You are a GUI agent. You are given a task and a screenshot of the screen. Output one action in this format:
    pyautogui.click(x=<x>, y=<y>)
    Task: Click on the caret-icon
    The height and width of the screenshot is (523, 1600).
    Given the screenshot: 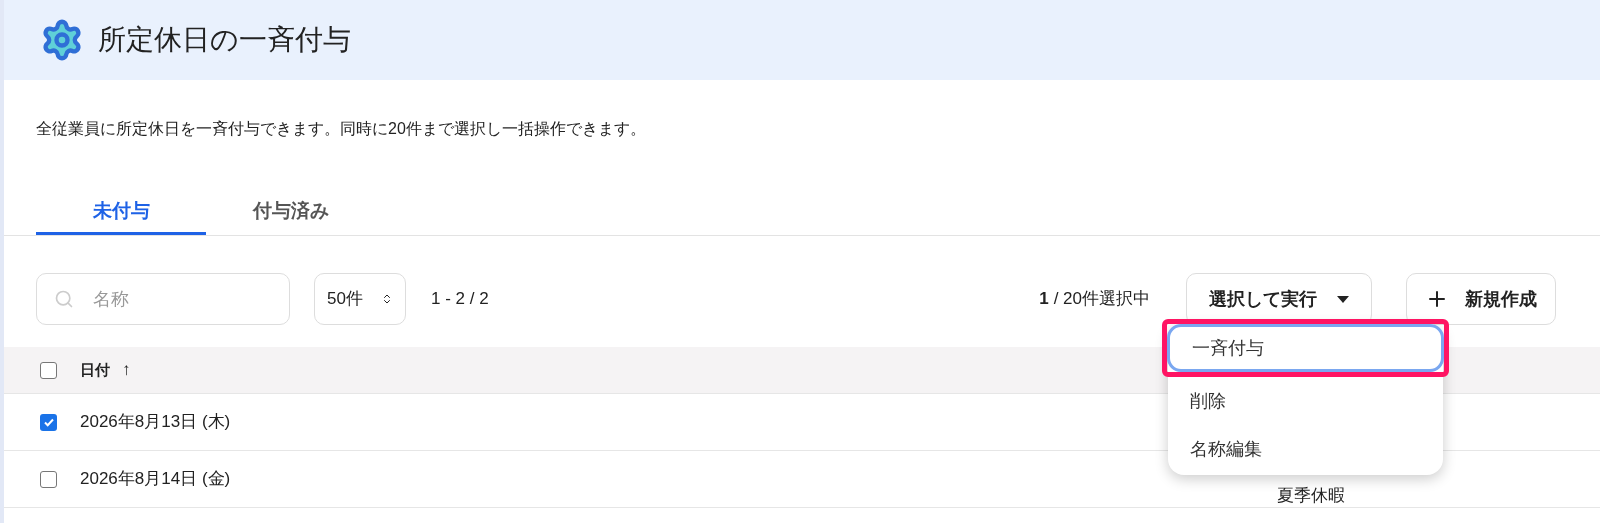 What is the action you would take?
    pyautogui.click(x=1343, y=299)
    